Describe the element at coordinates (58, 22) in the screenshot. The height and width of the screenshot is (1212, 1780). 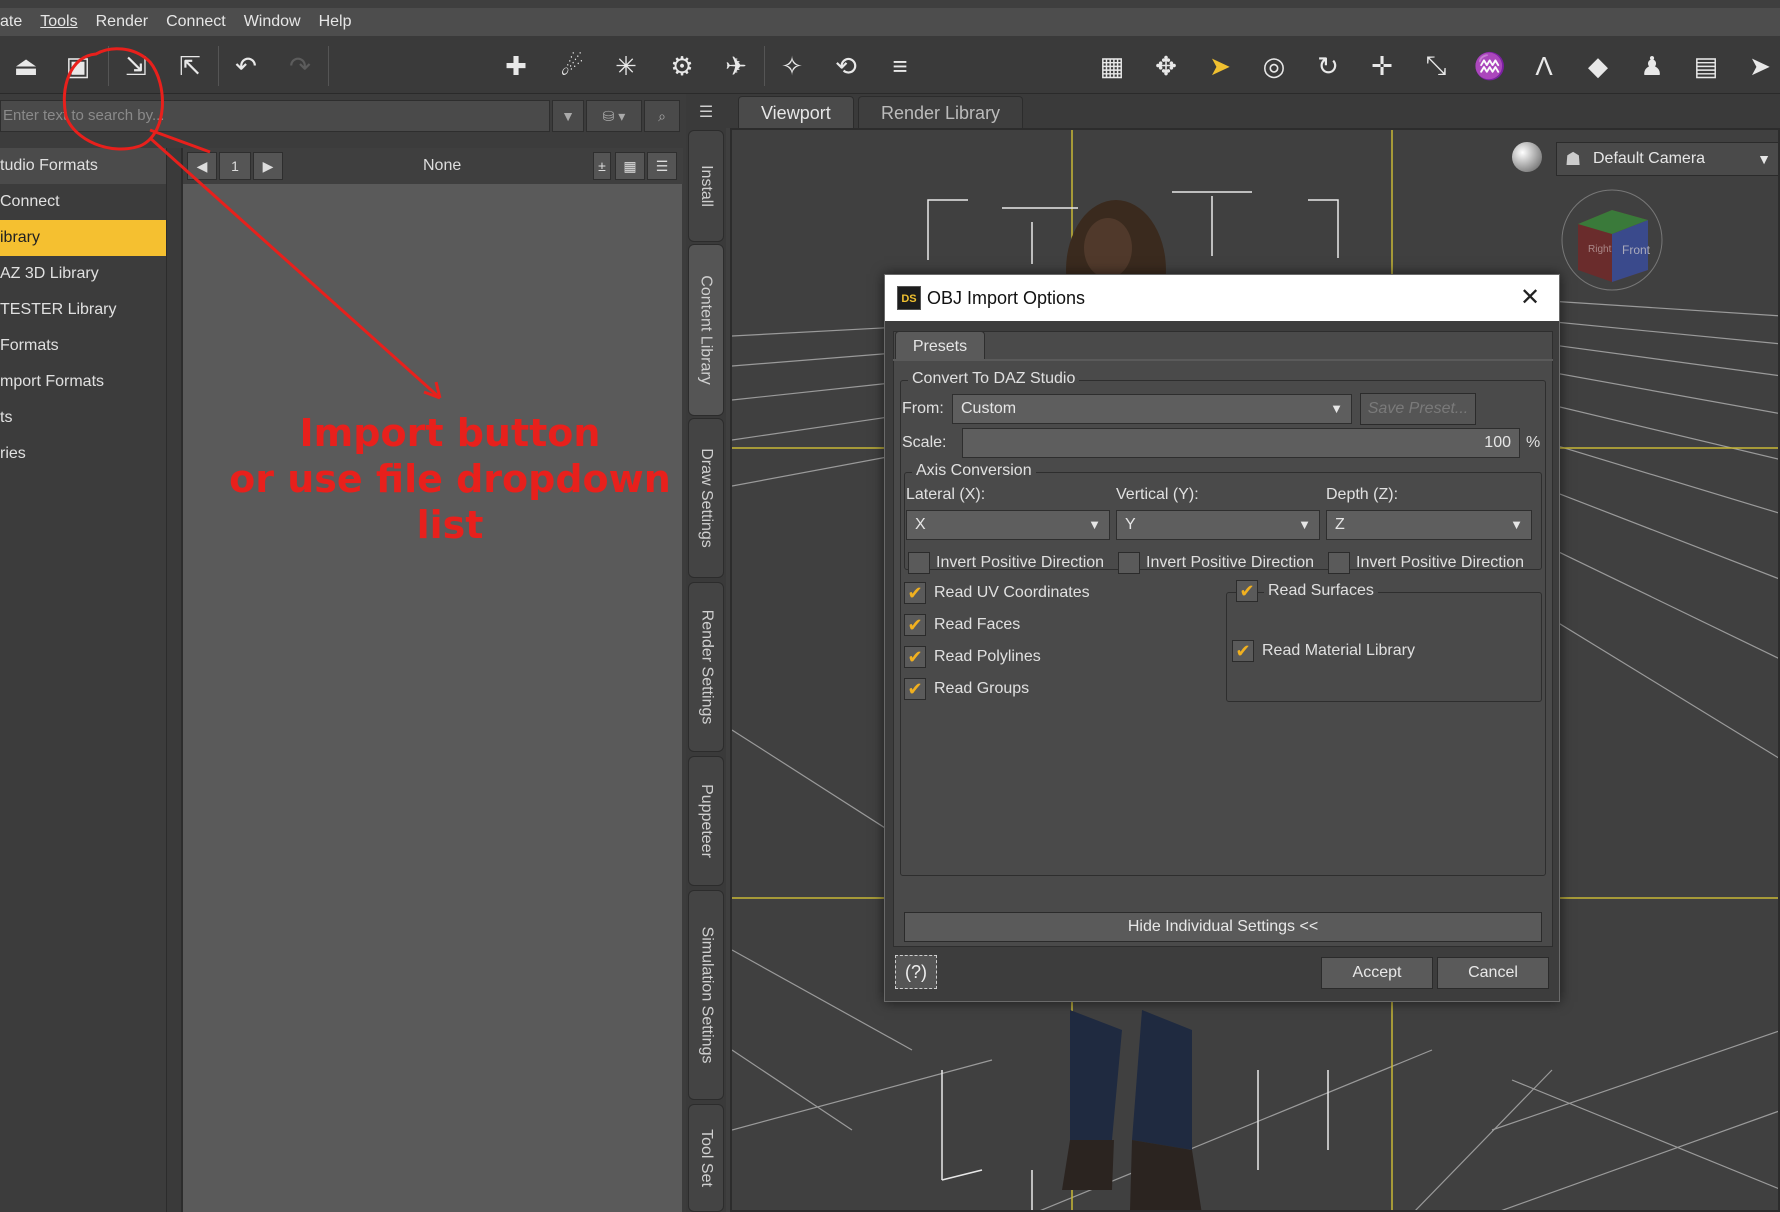
I see `menu-tools: Tools` at that location.